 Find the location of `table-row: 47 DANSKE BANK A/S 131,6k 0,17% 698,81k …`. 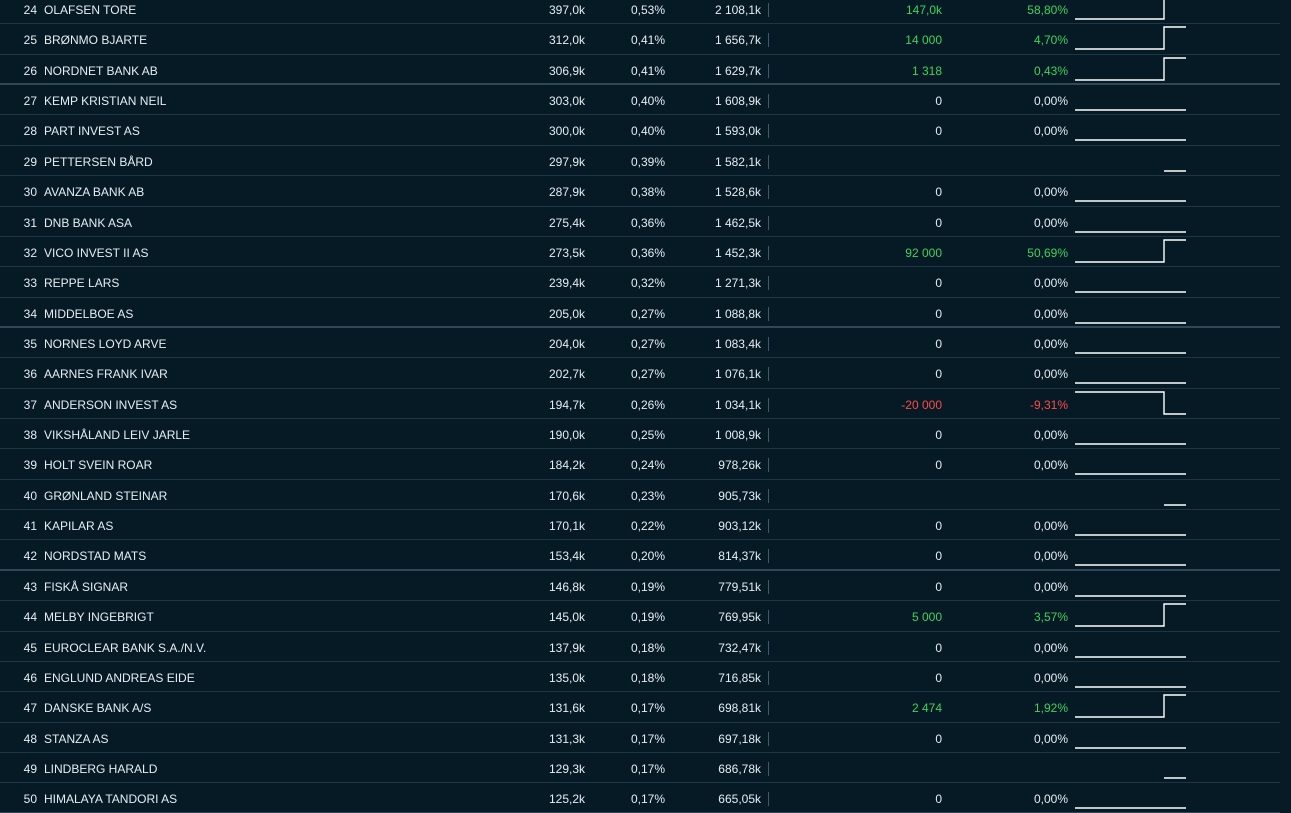

table-row: 47 DANSKE BANK A/S 131,6k 0,17% 698,81k … is located at coordinates (640, 707).